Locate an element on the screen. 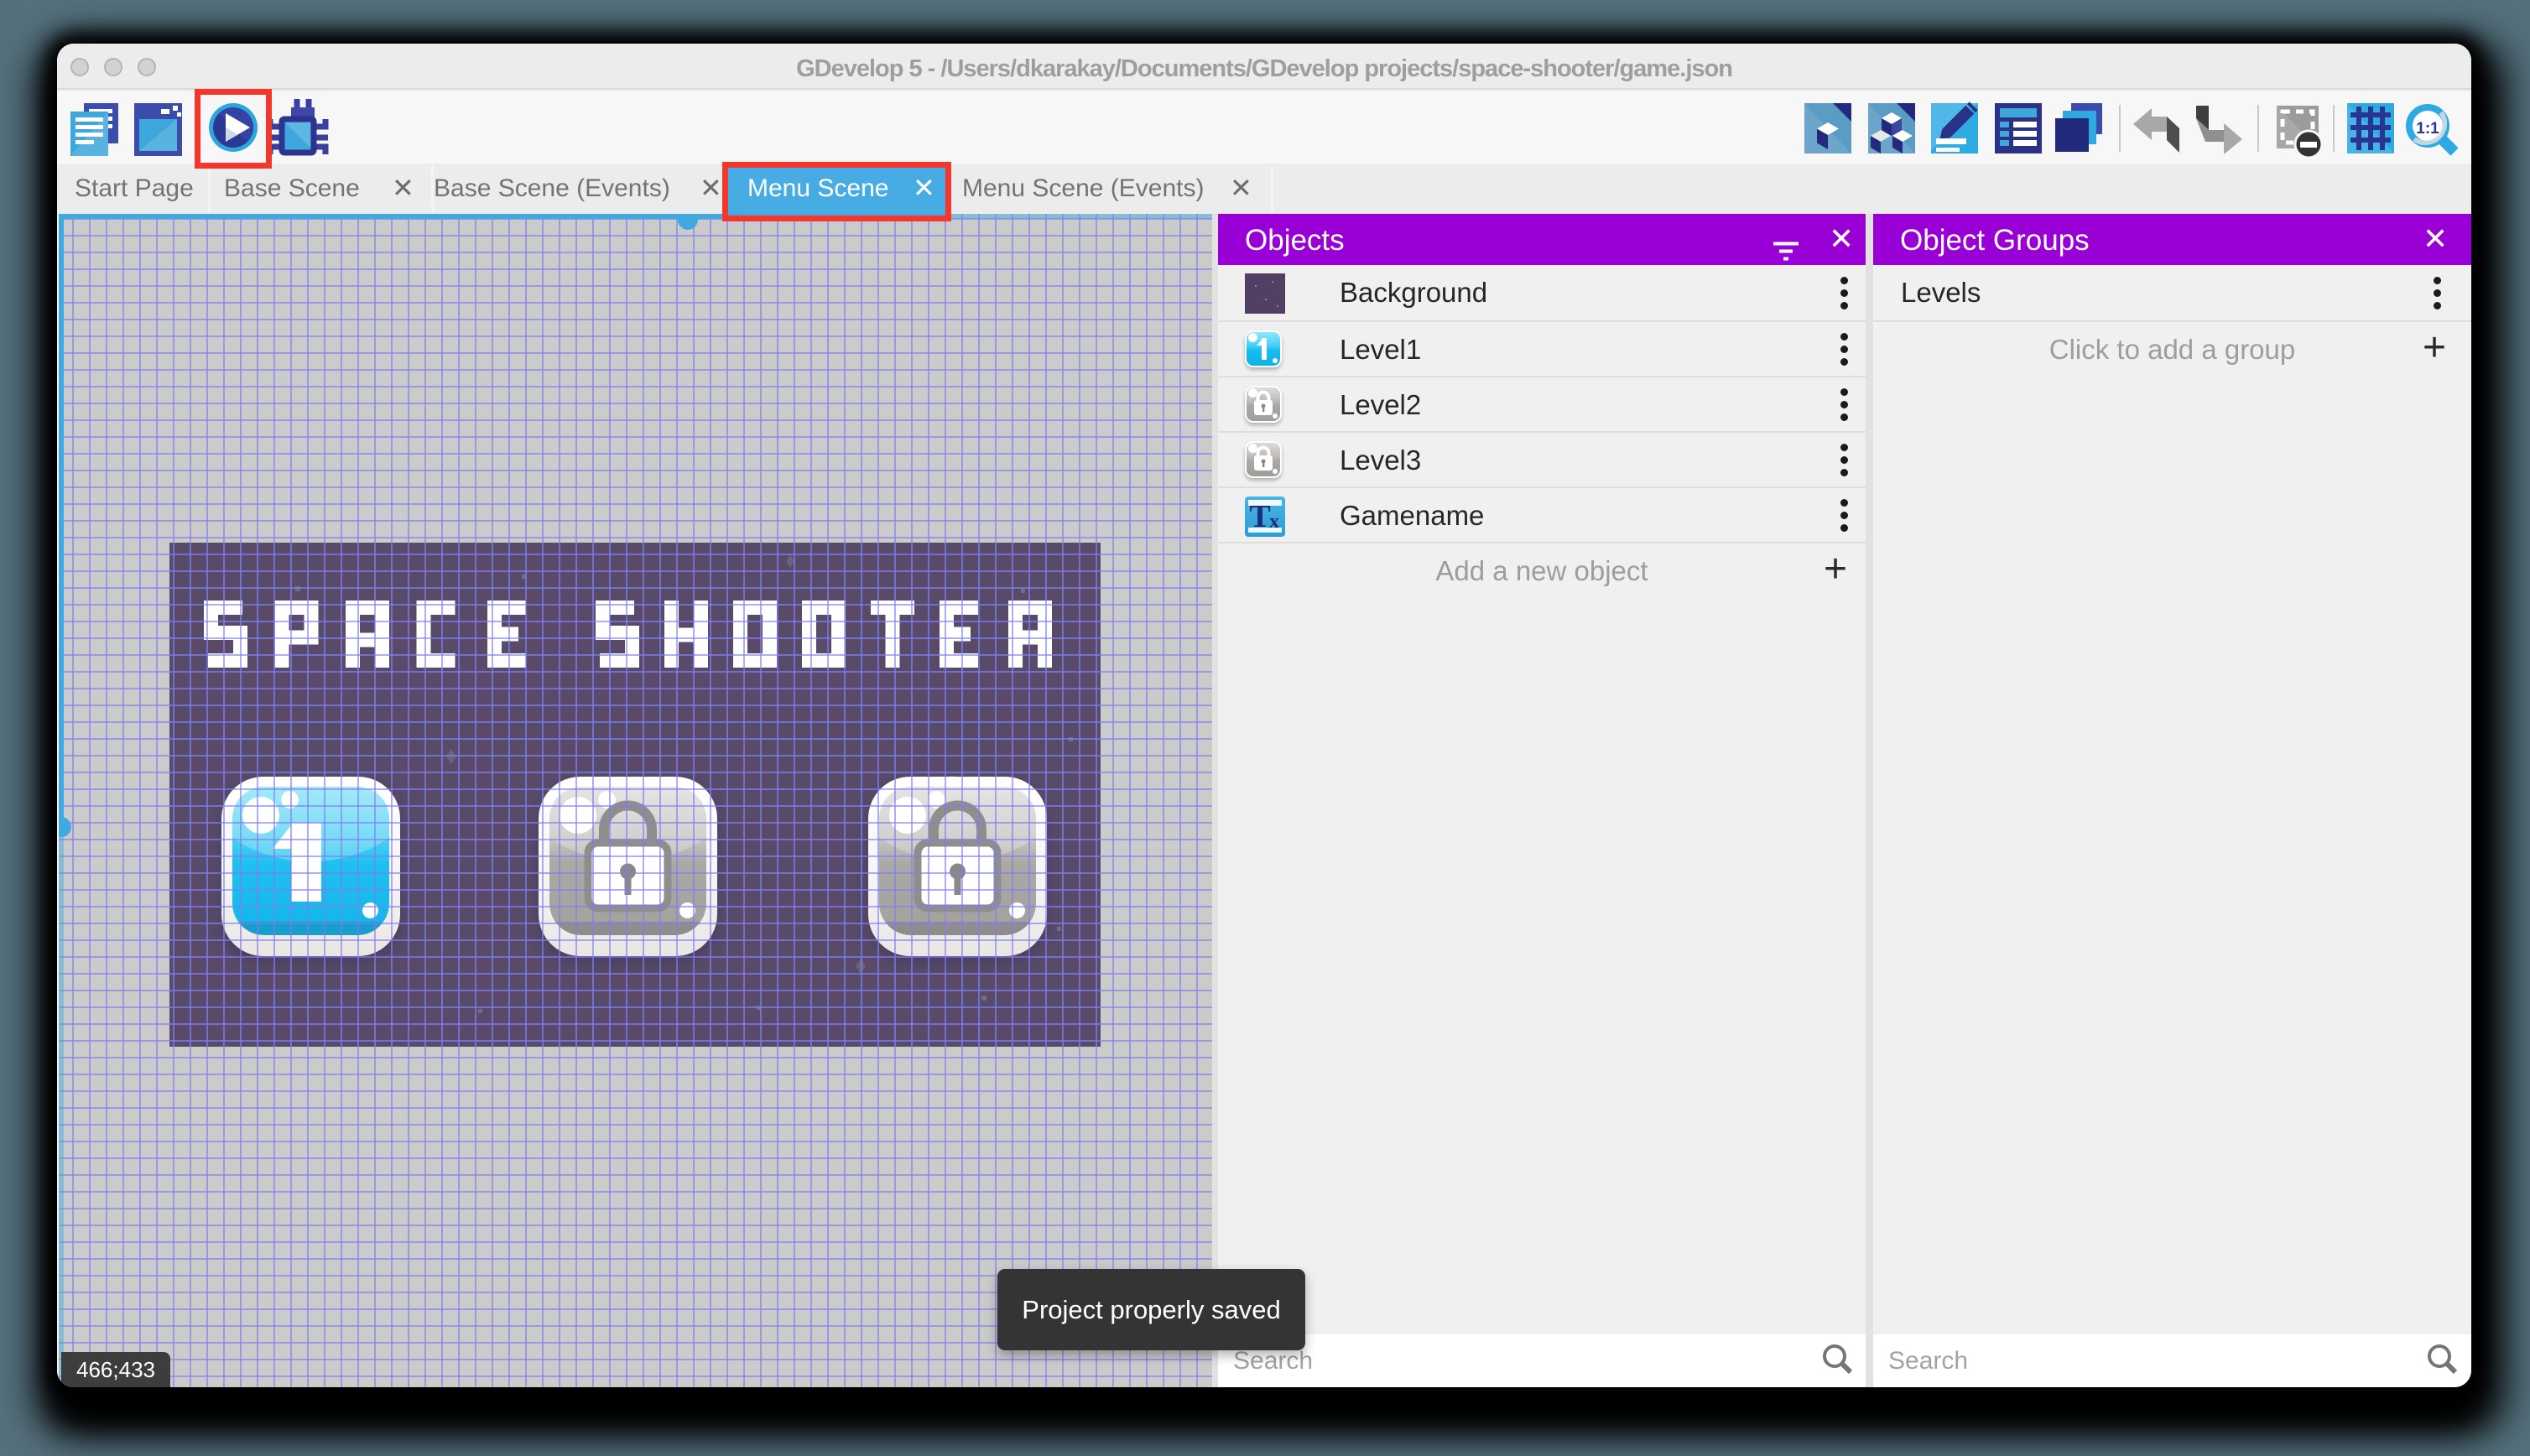 The image size is (2530, 1456). svg-text: 1:1 is located at coordinates (2427, 129).